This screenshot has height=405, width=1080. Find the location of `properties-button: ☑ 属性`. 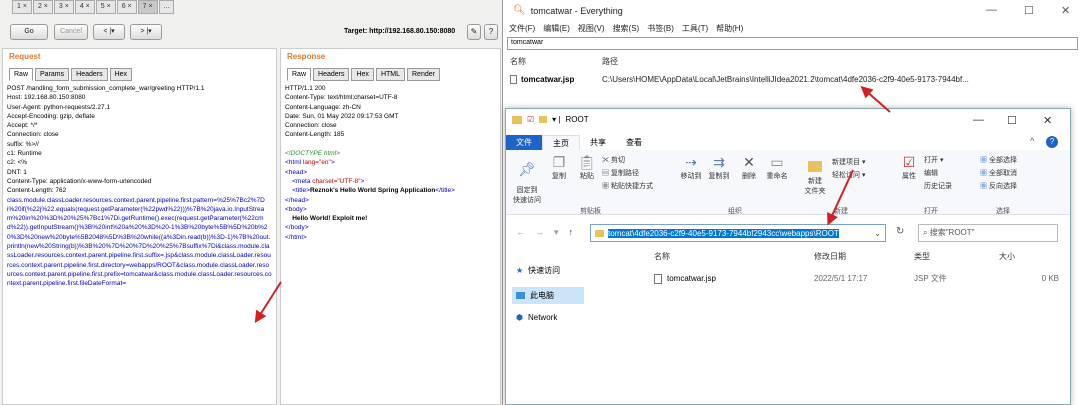

properties-button: ☑ 属性 is located at coordinates (909, 167).